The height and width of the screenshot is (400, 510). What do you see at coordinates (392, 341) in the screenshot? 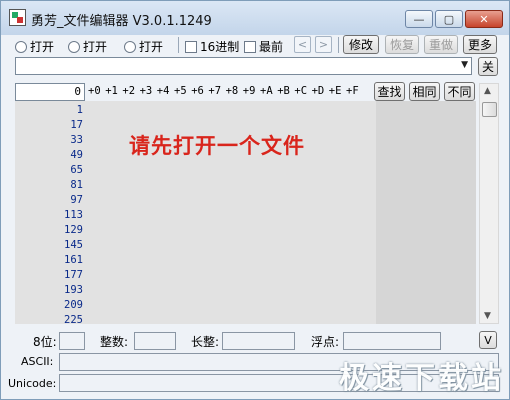
I see `float-field` at bounding box center [392, 341].